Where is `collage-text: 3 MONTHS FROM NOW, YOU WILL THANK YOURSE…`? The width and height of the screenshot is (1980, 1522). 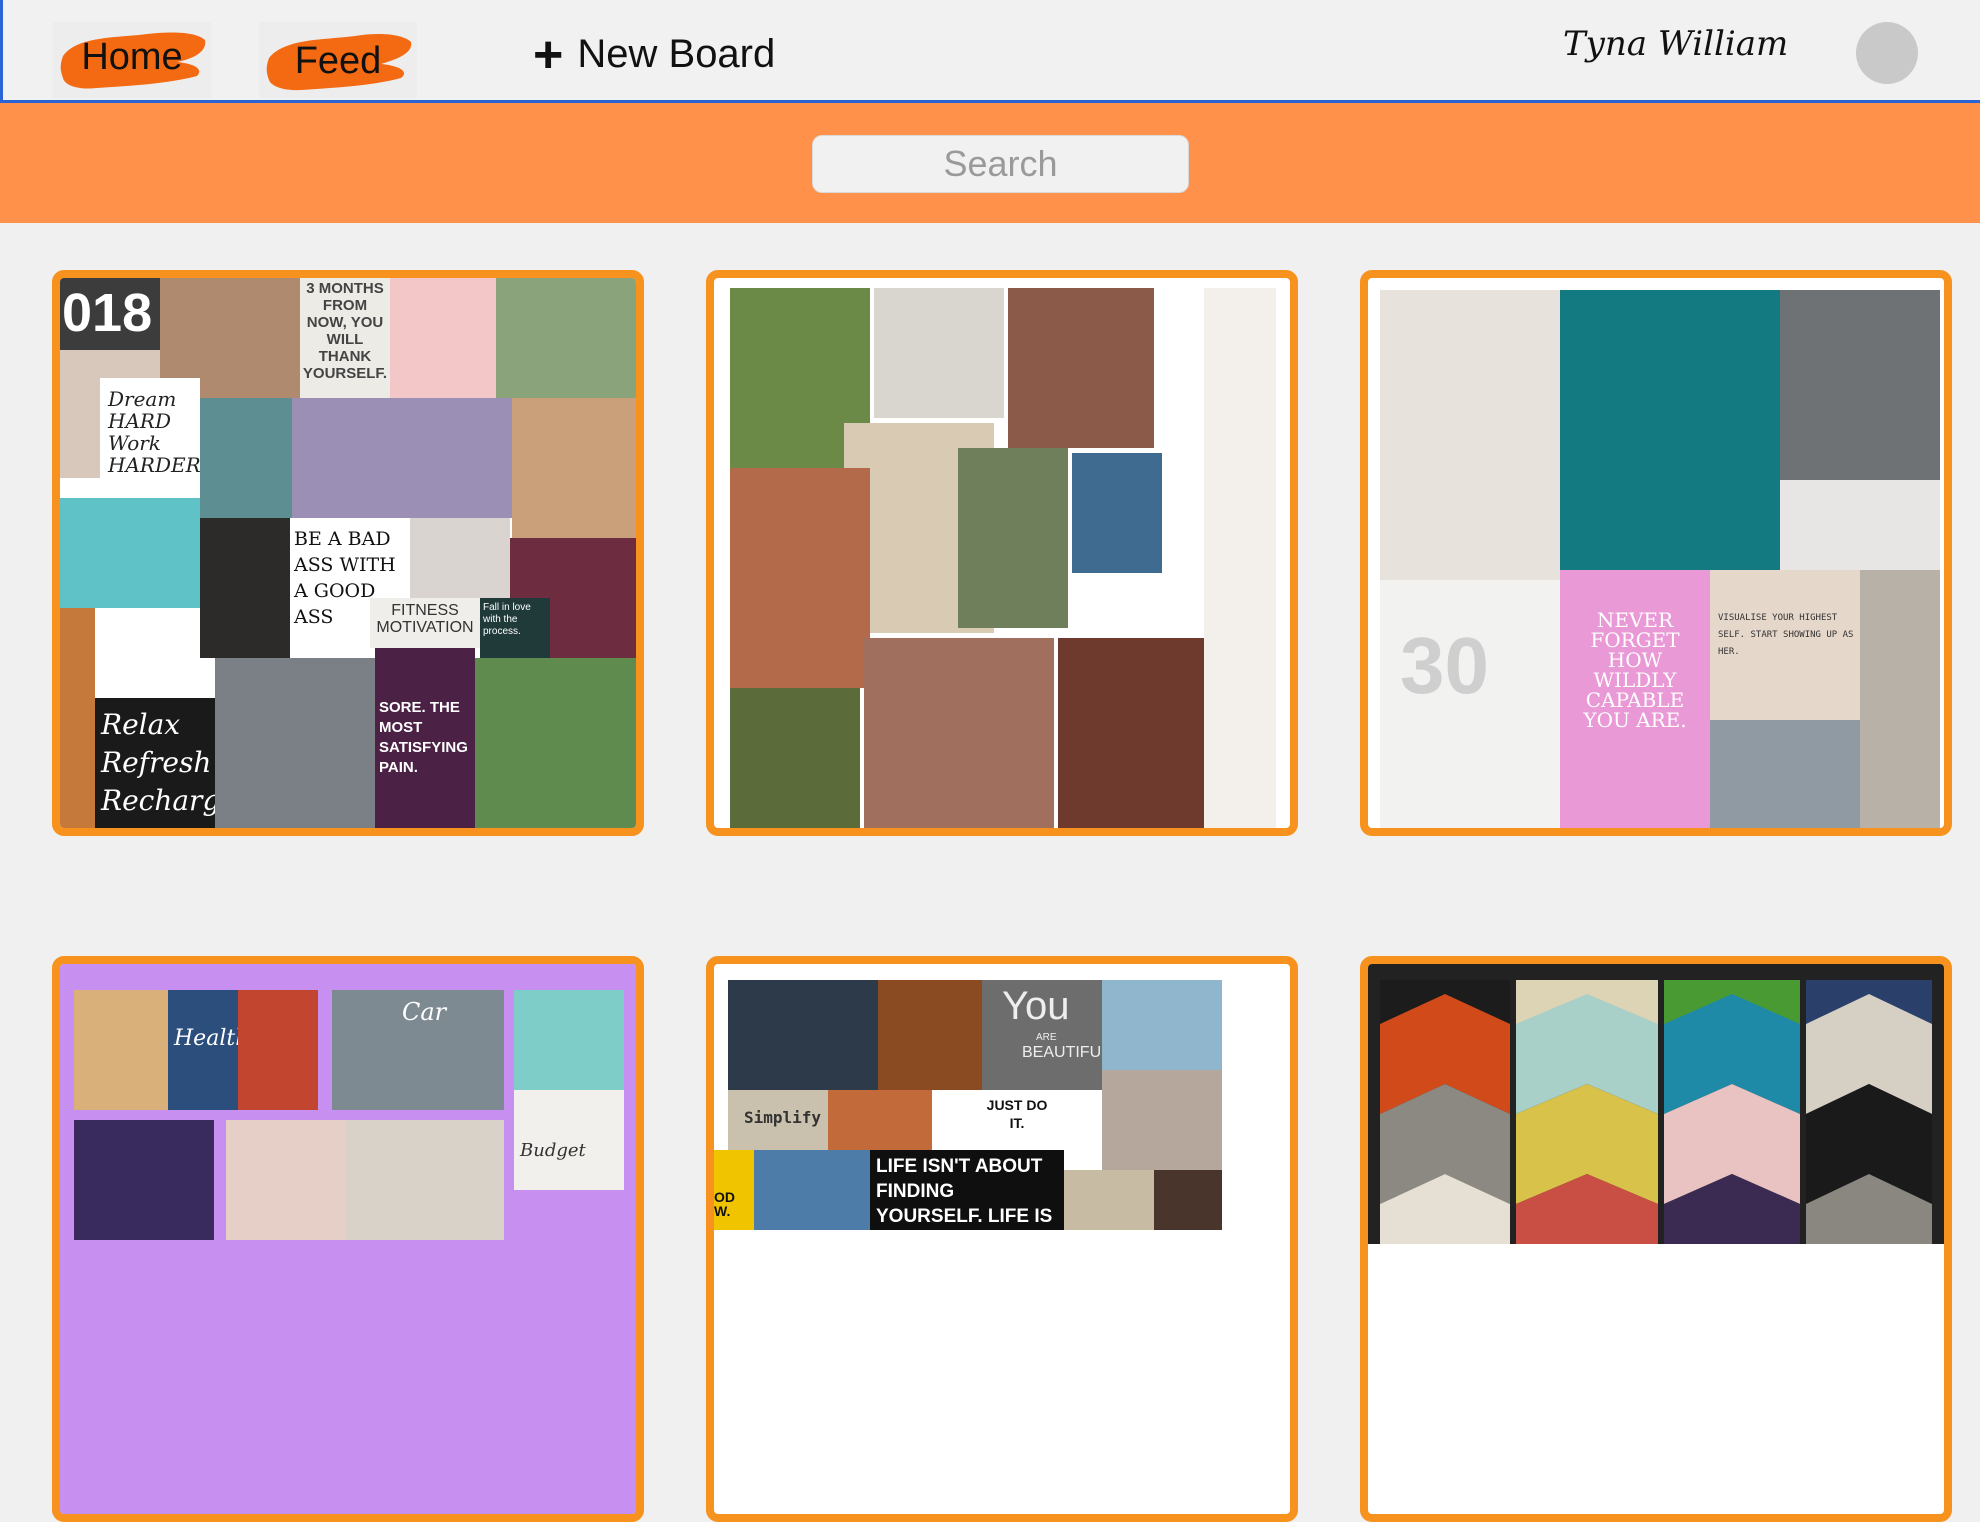 collage-text: 3 MONTHS FROM NOW, YOU WILL THANK YOURSE… is located at coordinates (345, 331).